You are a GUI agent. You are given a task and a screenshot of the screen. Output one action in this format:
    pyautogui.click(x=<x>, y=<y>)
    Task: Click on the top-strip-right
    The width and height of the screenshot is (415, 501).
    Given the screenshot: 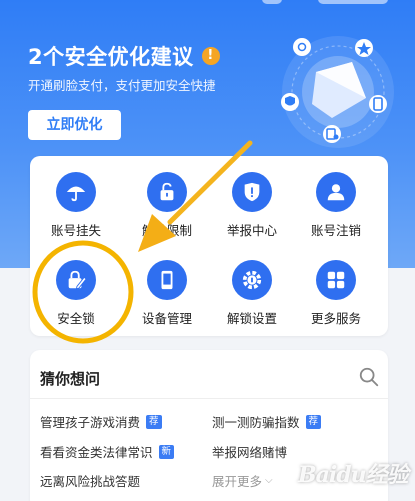 What is the action you would take?
    pyautogui.click(x=353, y=2)
    